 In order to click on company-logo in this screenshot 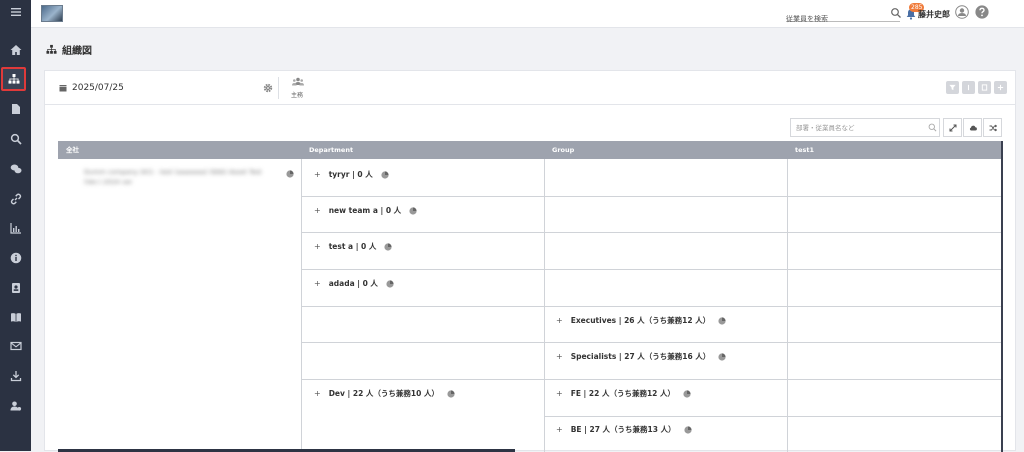, I will do `click(52, 13)`.